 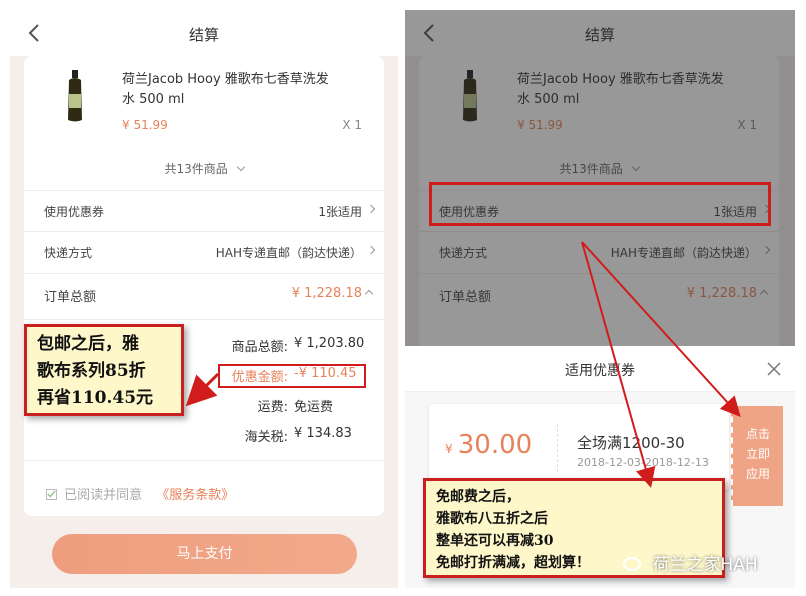 I want to click on subtotal-value: ¥ 1,203.80, so click(x=329, y=343).